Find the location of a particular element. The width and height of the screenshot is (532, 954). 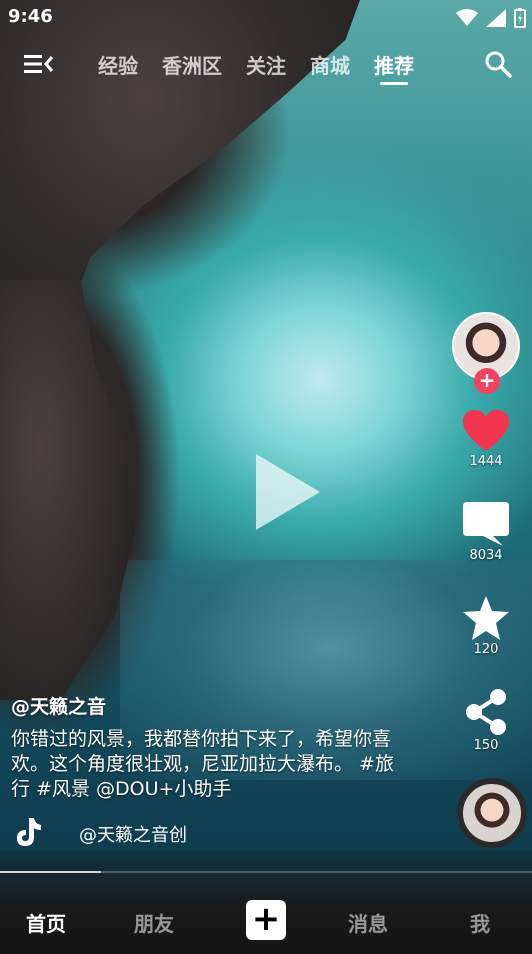

tab-recommend: 推荐 is located at coordinates (394, 67).